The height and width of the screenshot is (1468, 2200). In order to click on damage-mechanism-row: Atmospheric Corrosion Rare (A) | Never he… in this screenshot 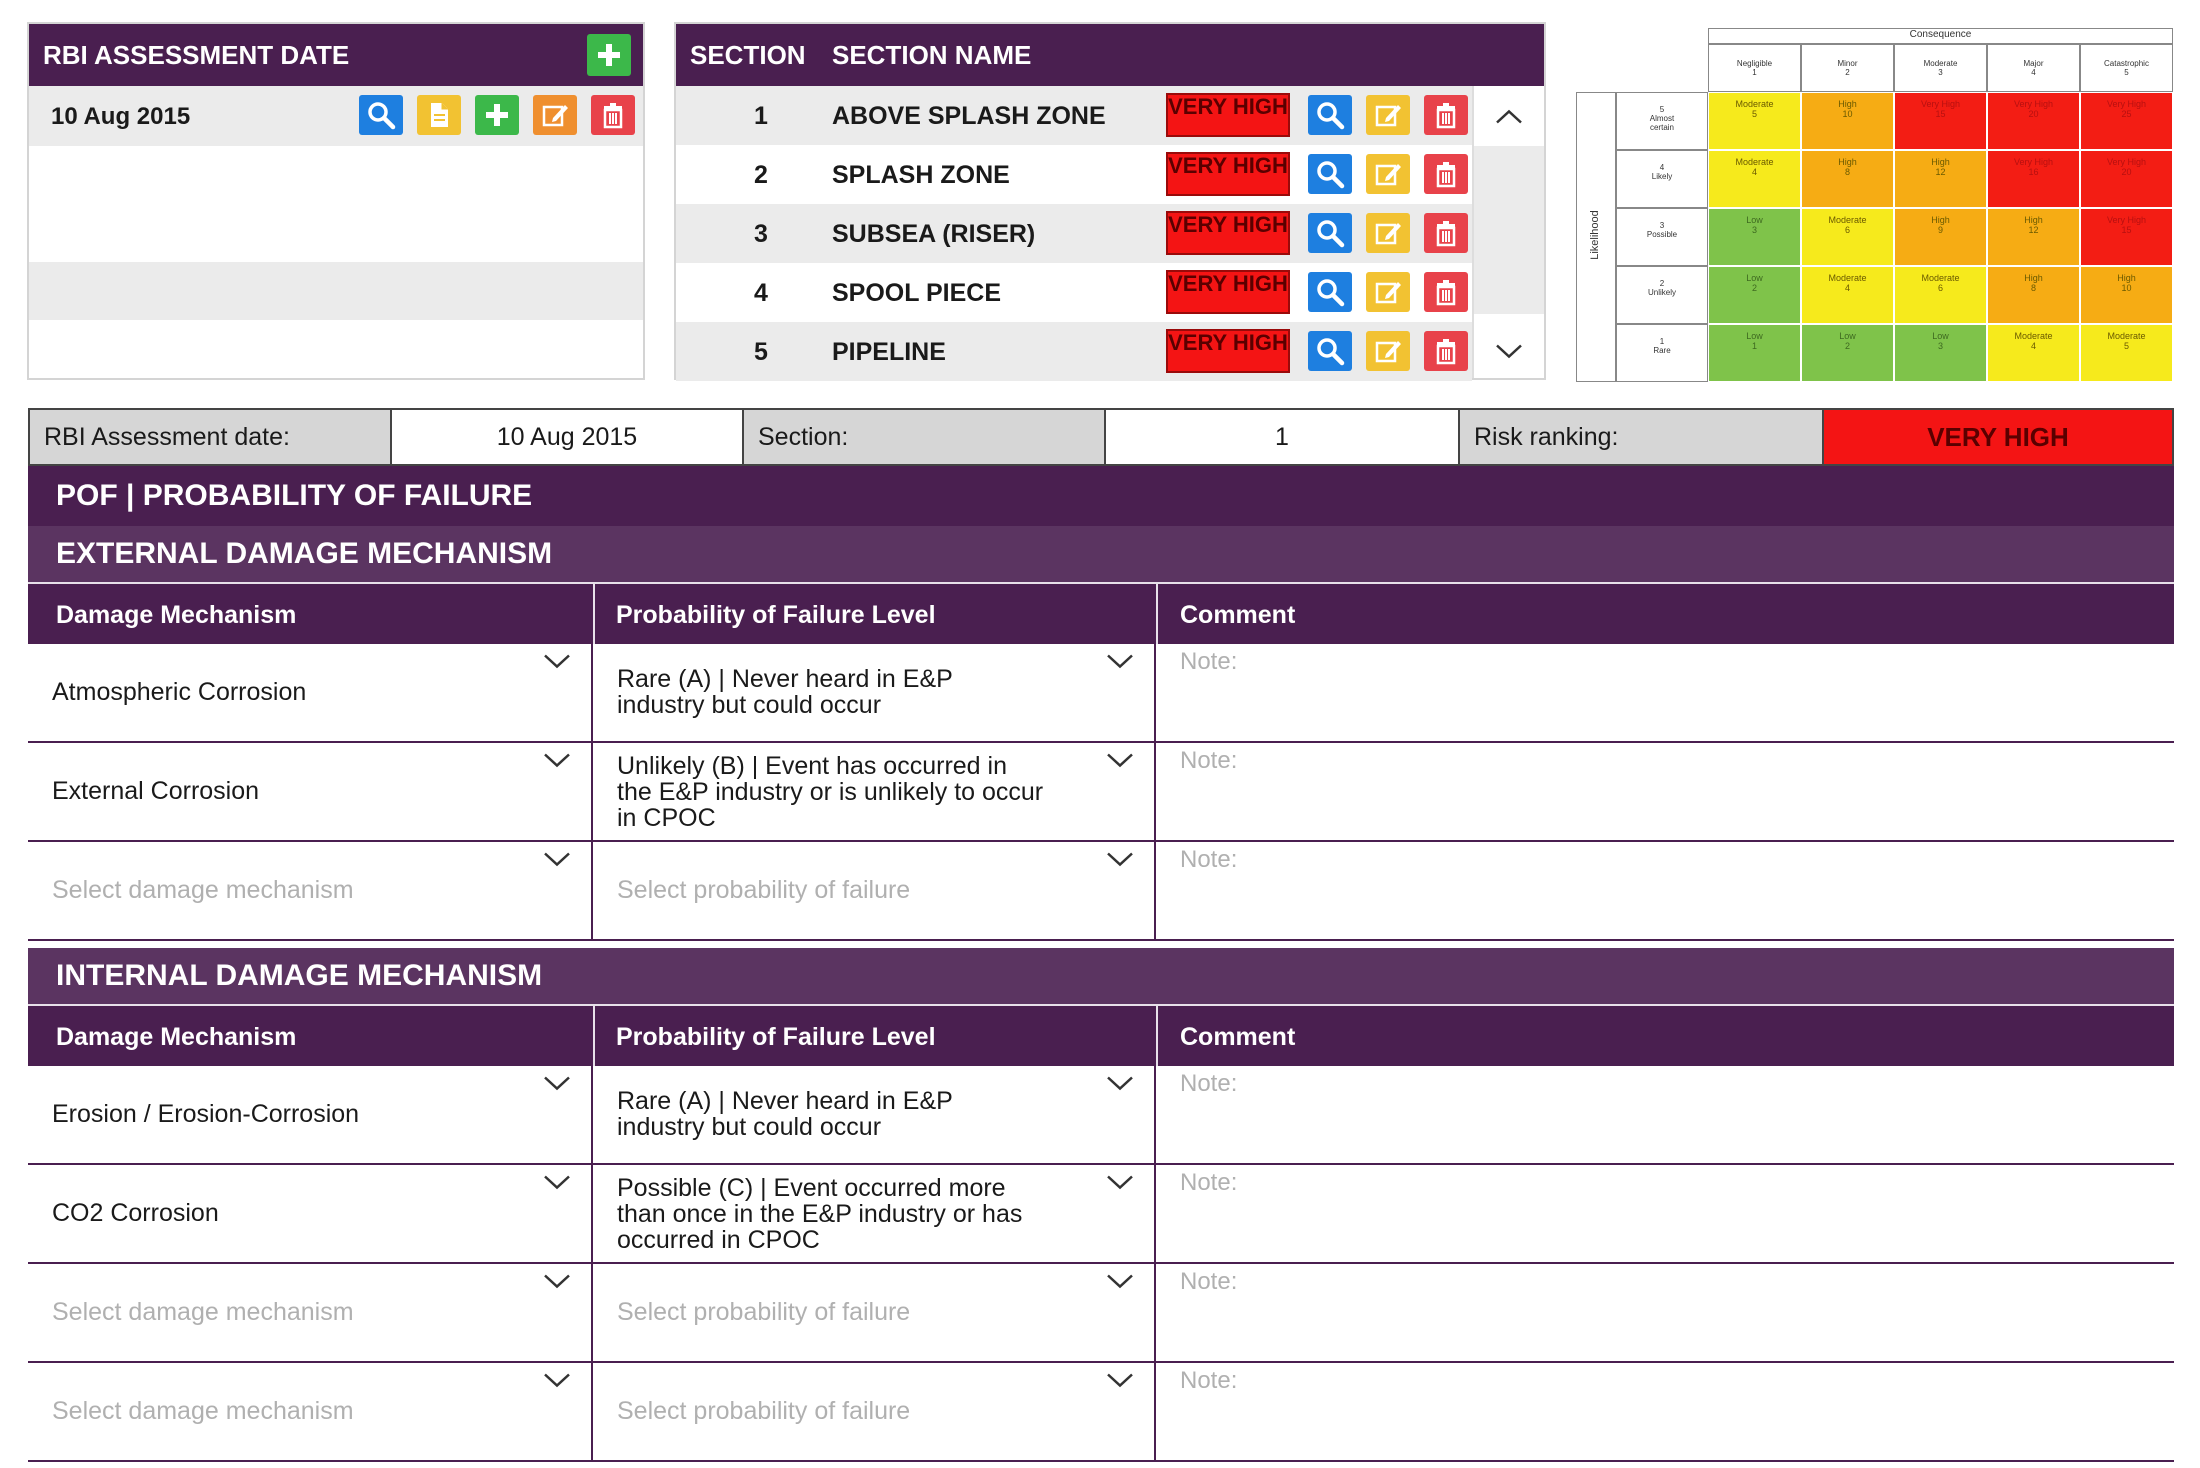, I will do `click(1101, 693)`.